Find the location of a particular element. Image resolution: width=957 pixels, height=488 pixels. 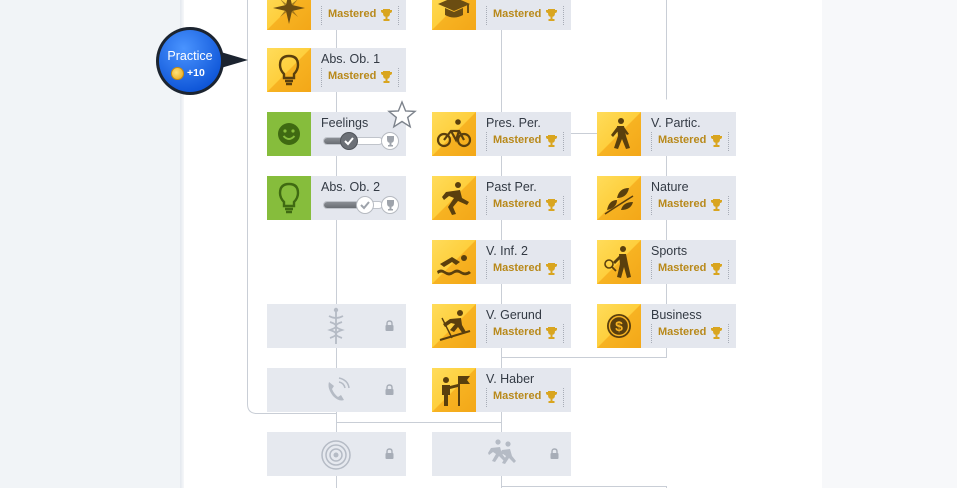

skill-name: Sports is located at coordinates (669, 251).